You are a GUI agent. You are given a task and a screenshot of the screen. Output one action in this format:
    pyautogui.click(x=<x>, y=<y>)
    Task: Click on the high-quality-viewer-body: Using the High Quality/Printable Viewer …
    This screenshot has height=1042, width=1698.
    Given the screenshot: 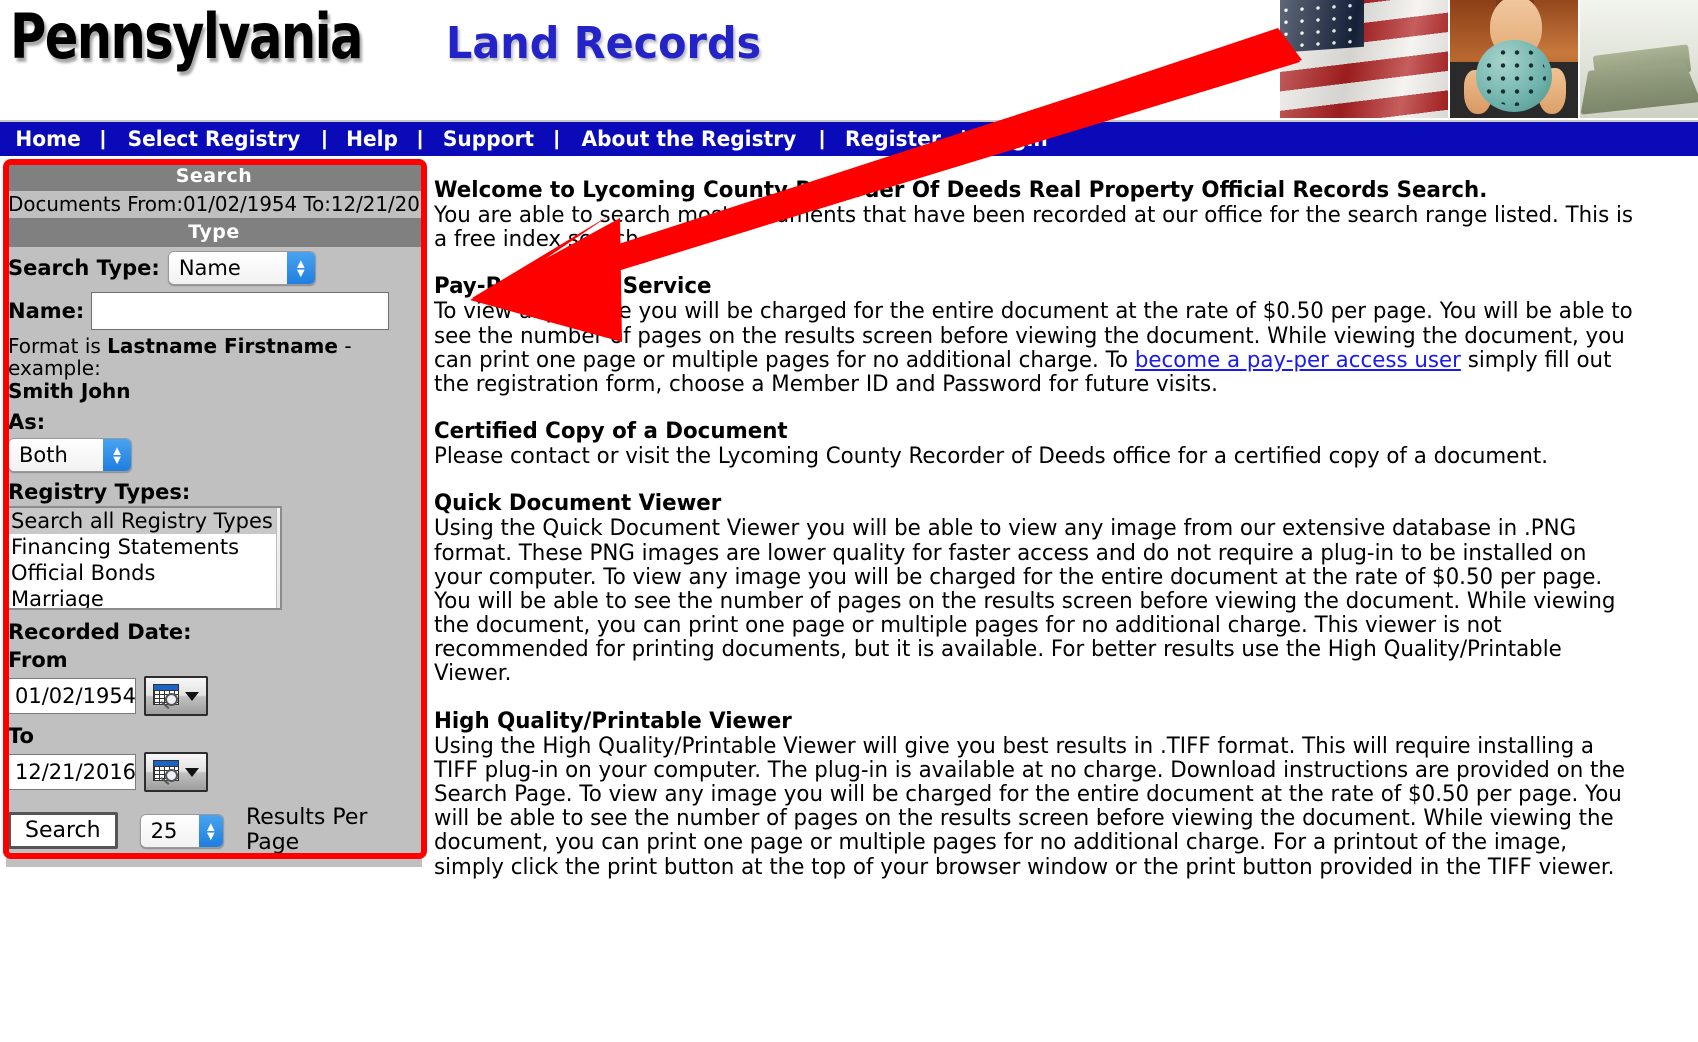 What is the action you would take?
    pyautogui.click(x=1030, y=806)
    